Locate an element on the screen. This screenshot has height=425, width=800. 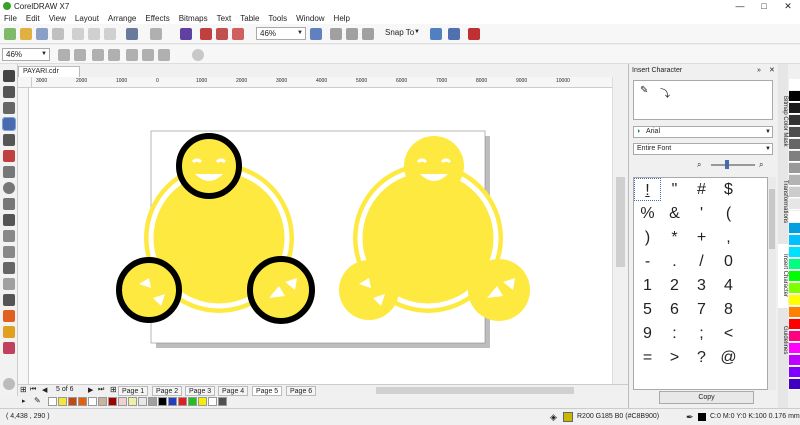
zoom-selected-icon is located at coordinates (98, 55).